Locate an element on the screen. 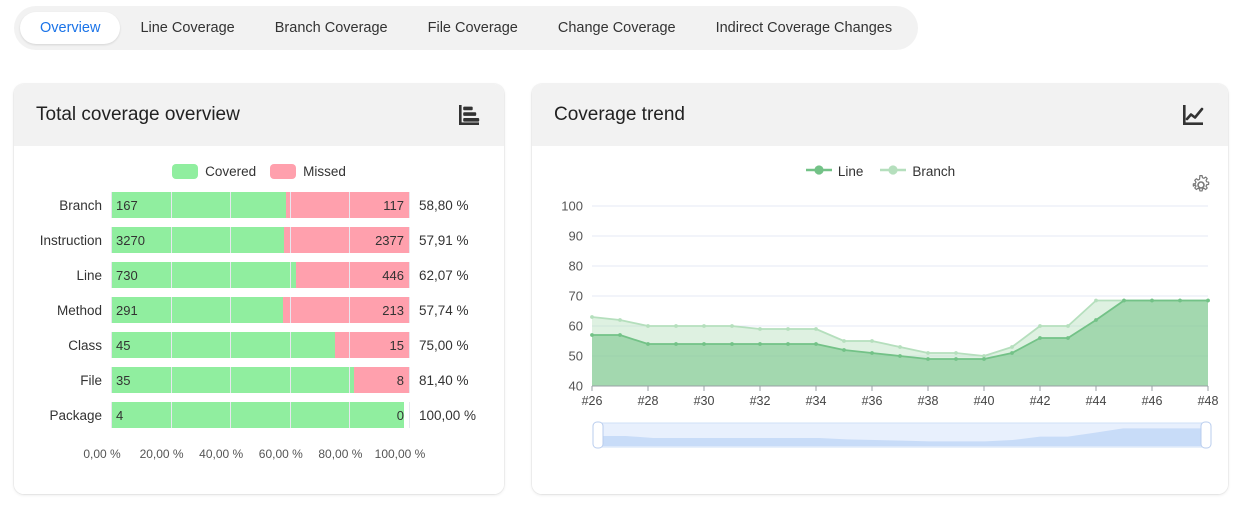 The width and height of the screenshot is (1242, 505). bar-segment-covered: 45 is located at coordinates (223, 345).